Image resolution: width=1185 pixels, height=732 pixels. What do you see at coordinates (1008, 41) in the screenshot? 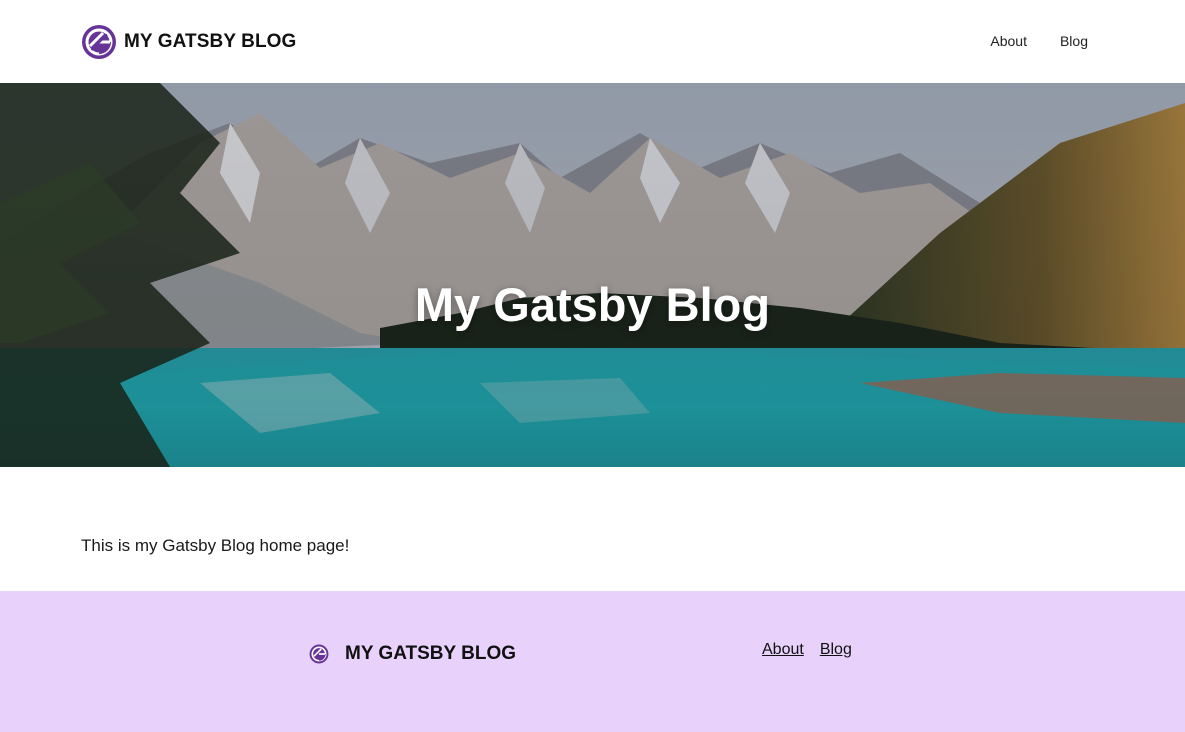
I see `nav-about-link: About` at bounding box center [1008, 41].